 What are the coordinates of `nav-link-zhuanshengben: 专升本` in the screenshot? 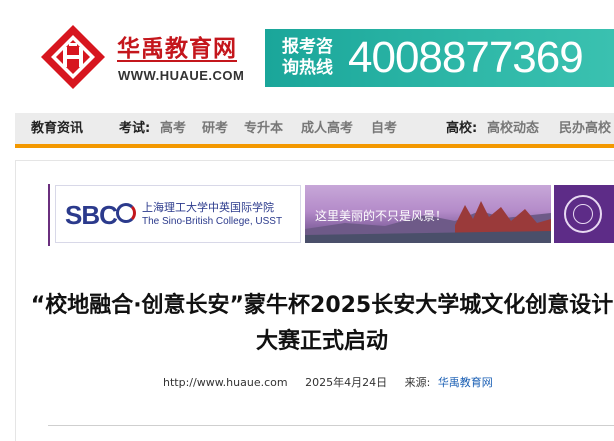 It's located at (263, 128).